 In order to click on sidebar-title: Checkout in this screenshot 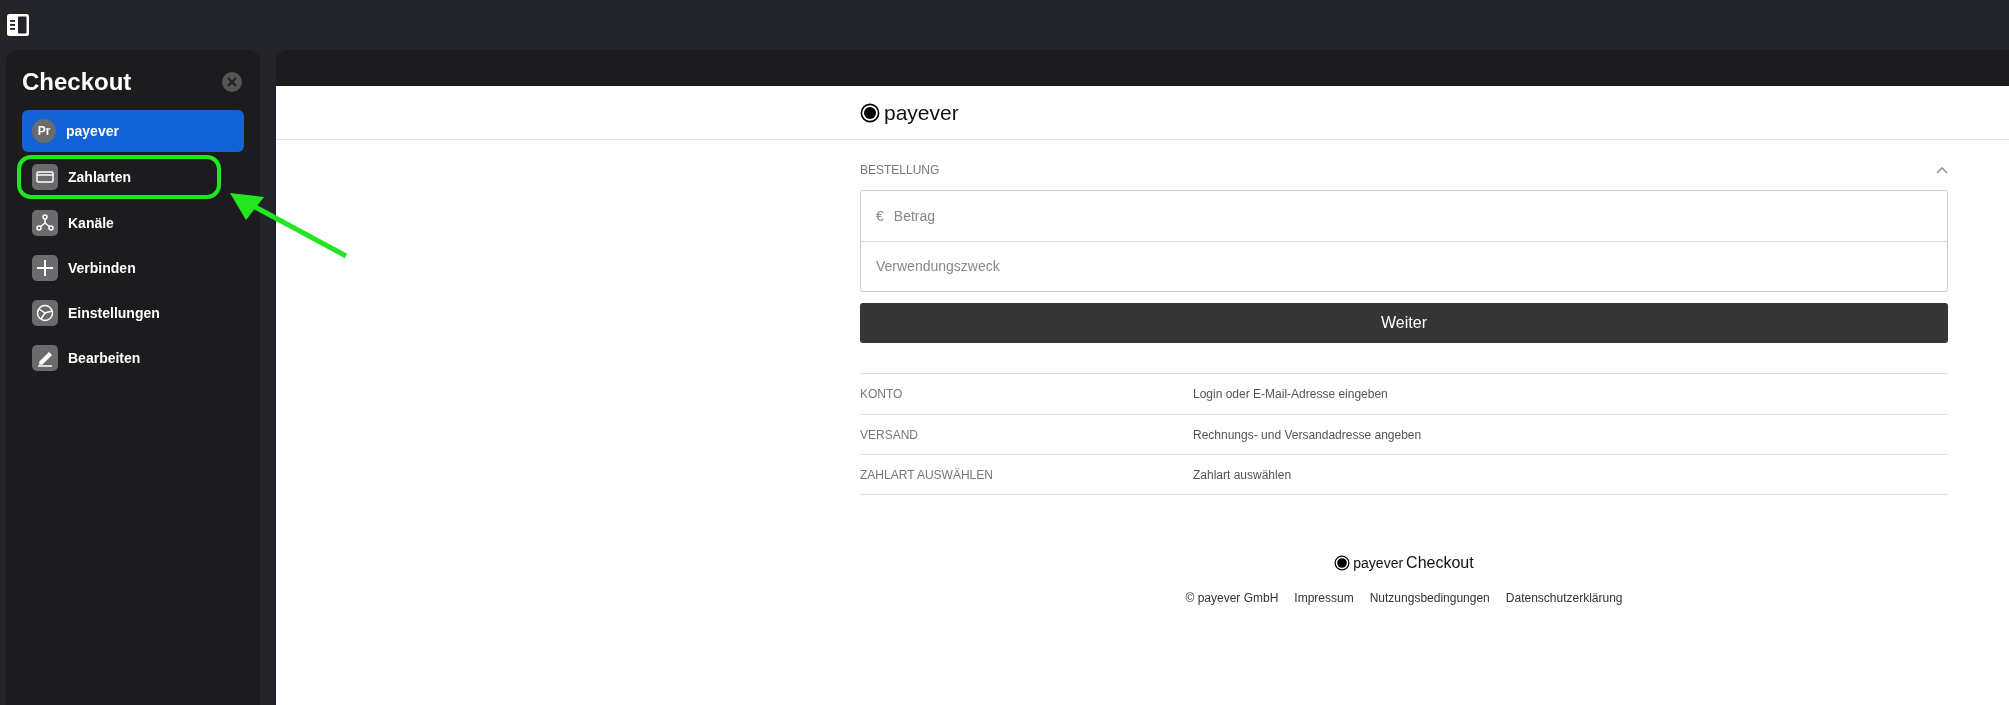, I will do `click(77, 82)`.